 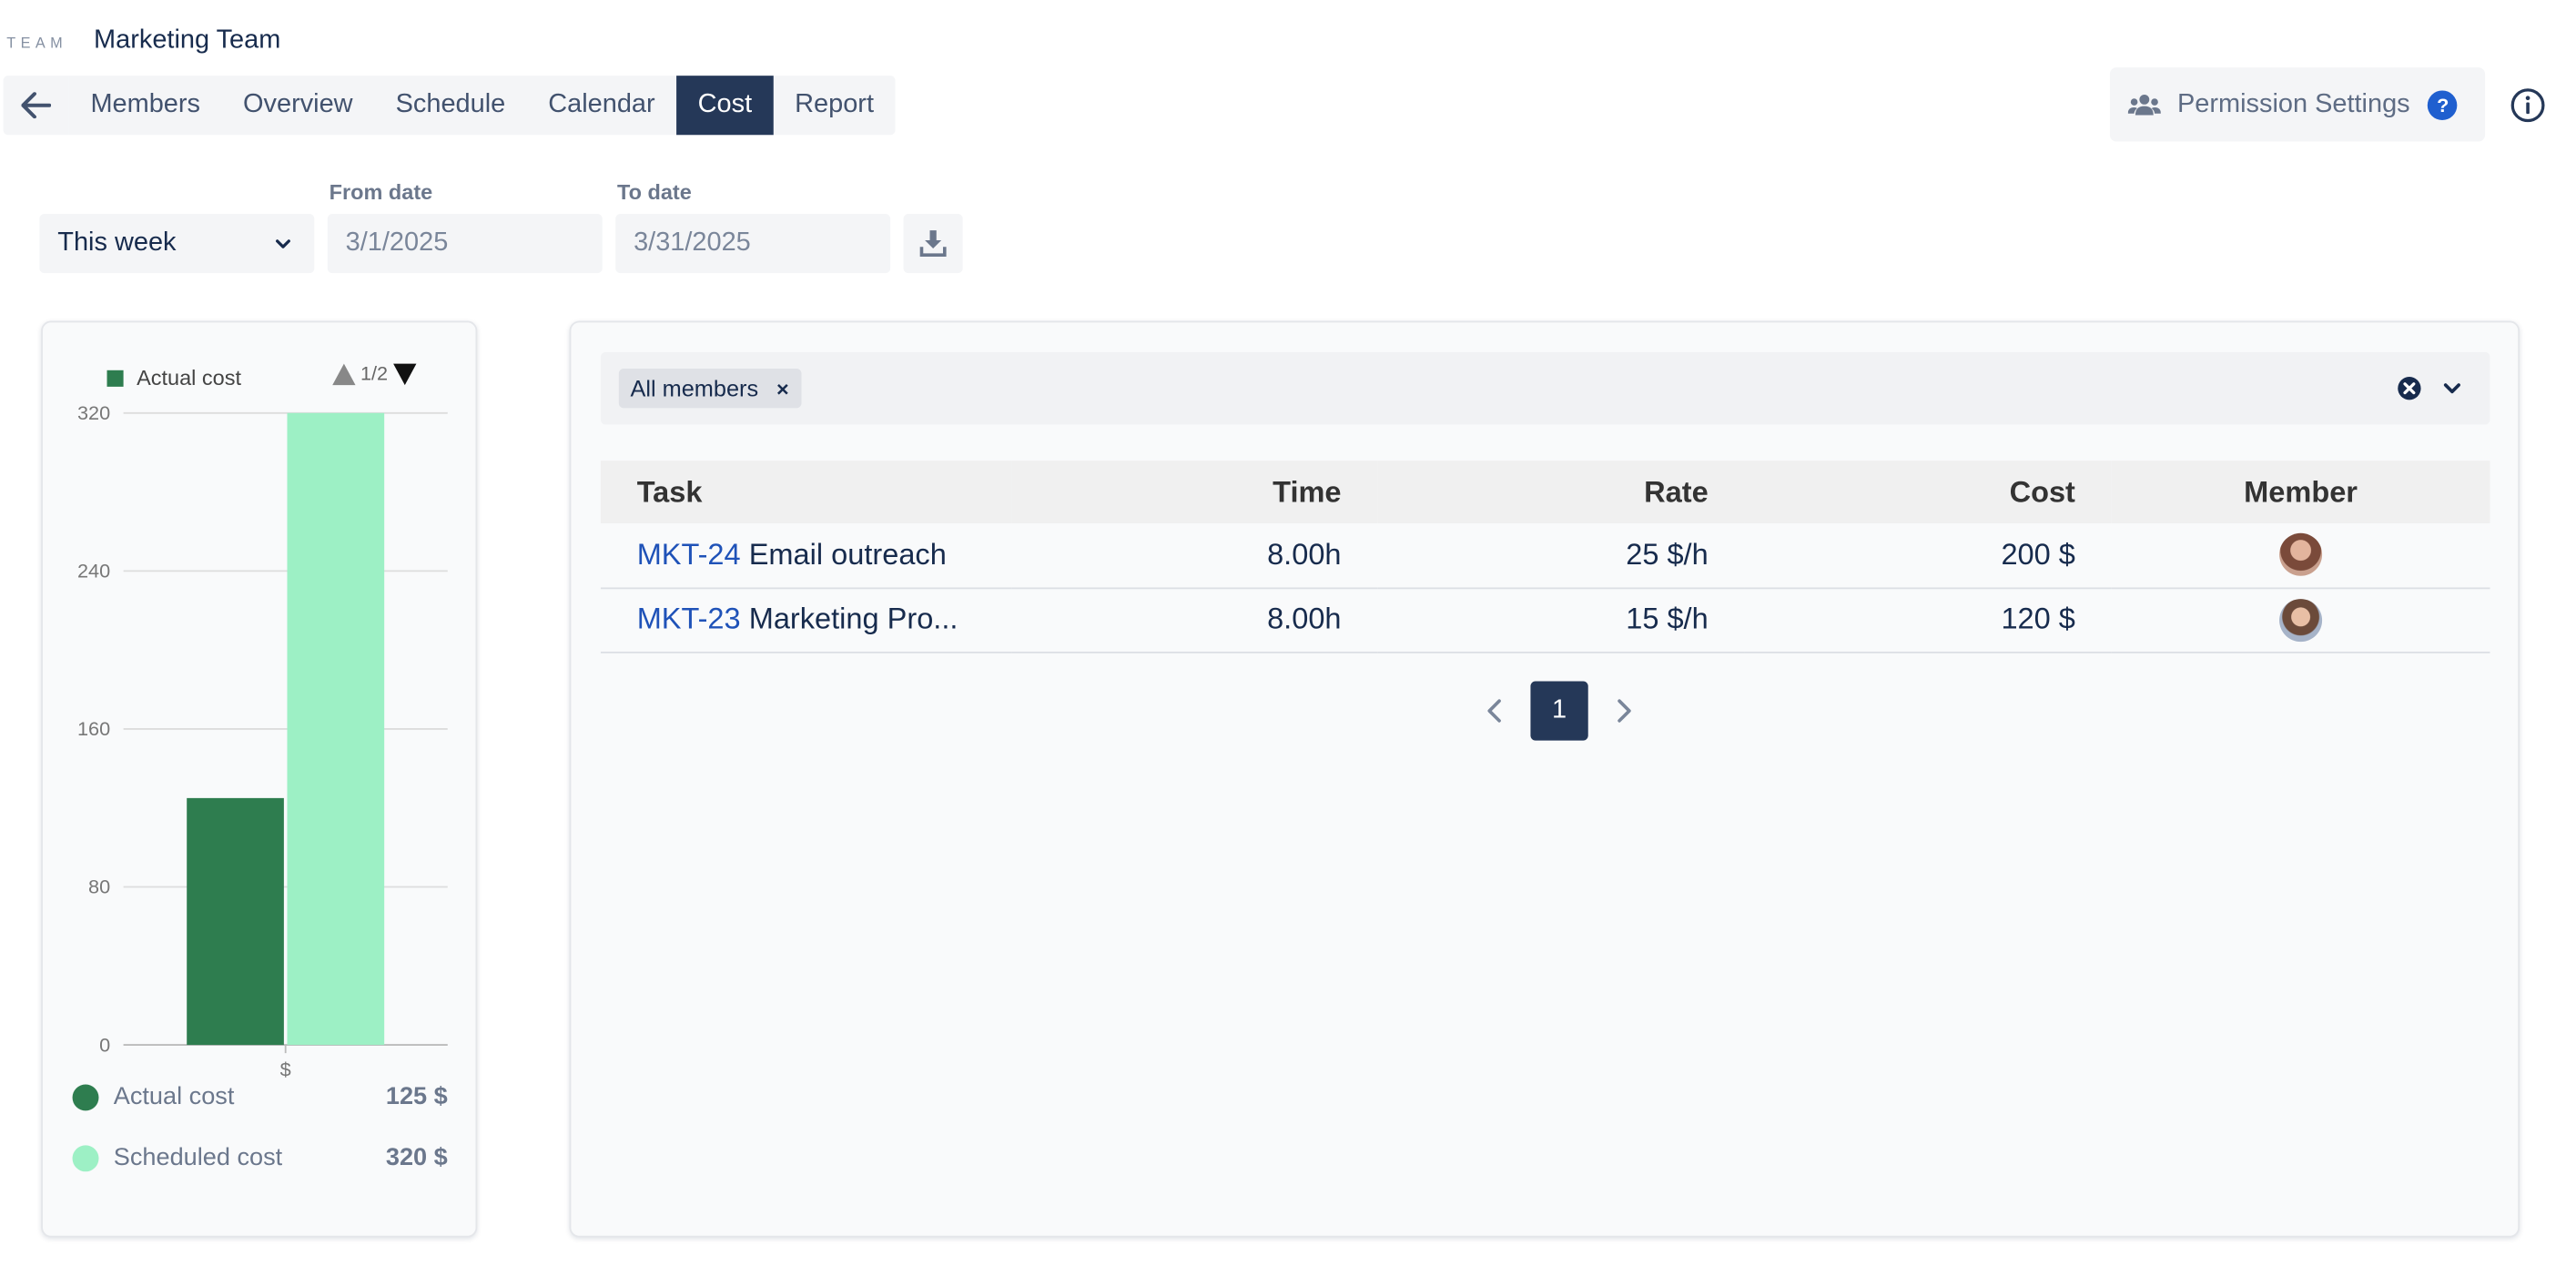 I want to click on summary-dot-actual, so click(x=85, y=1096).